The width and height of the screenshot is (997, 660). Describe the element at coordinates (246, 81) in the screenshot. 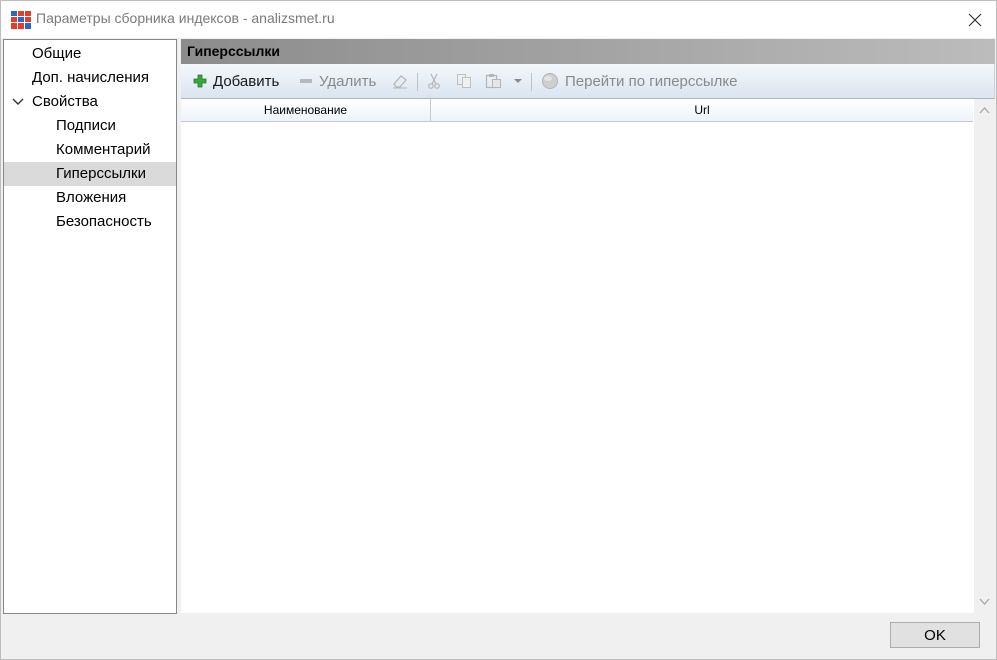

I see `add-label: Добавить` at that location.